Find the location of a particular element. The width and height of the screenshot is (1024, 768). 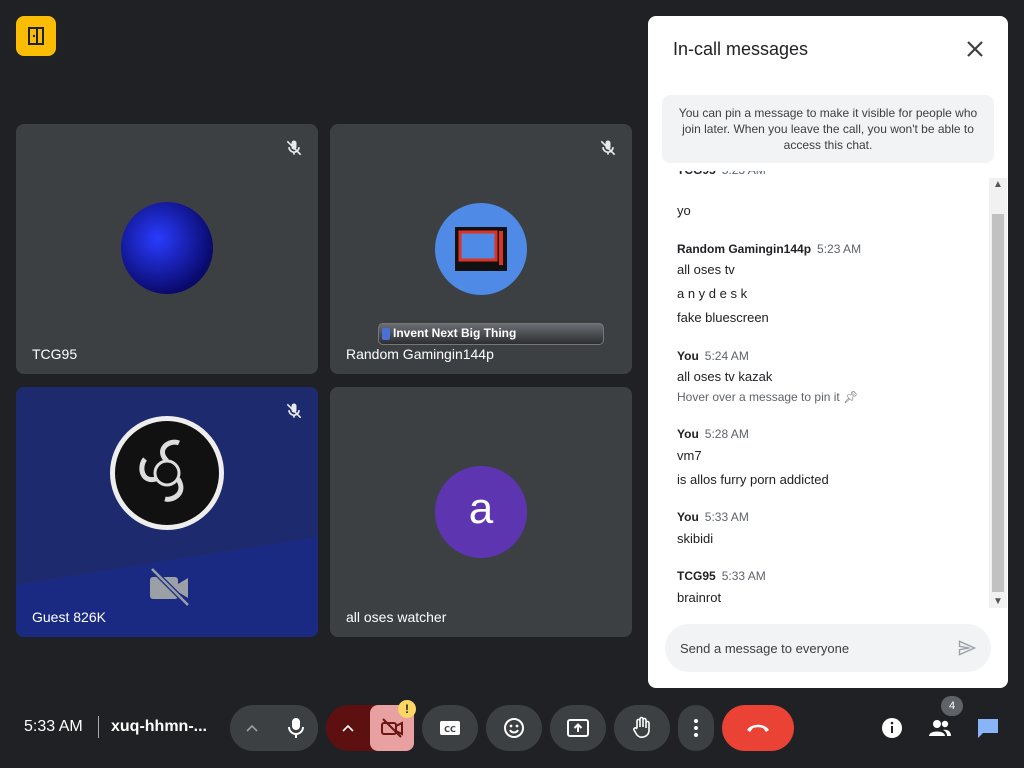

message-text: all oses tv is located at coordinates (706, 269).